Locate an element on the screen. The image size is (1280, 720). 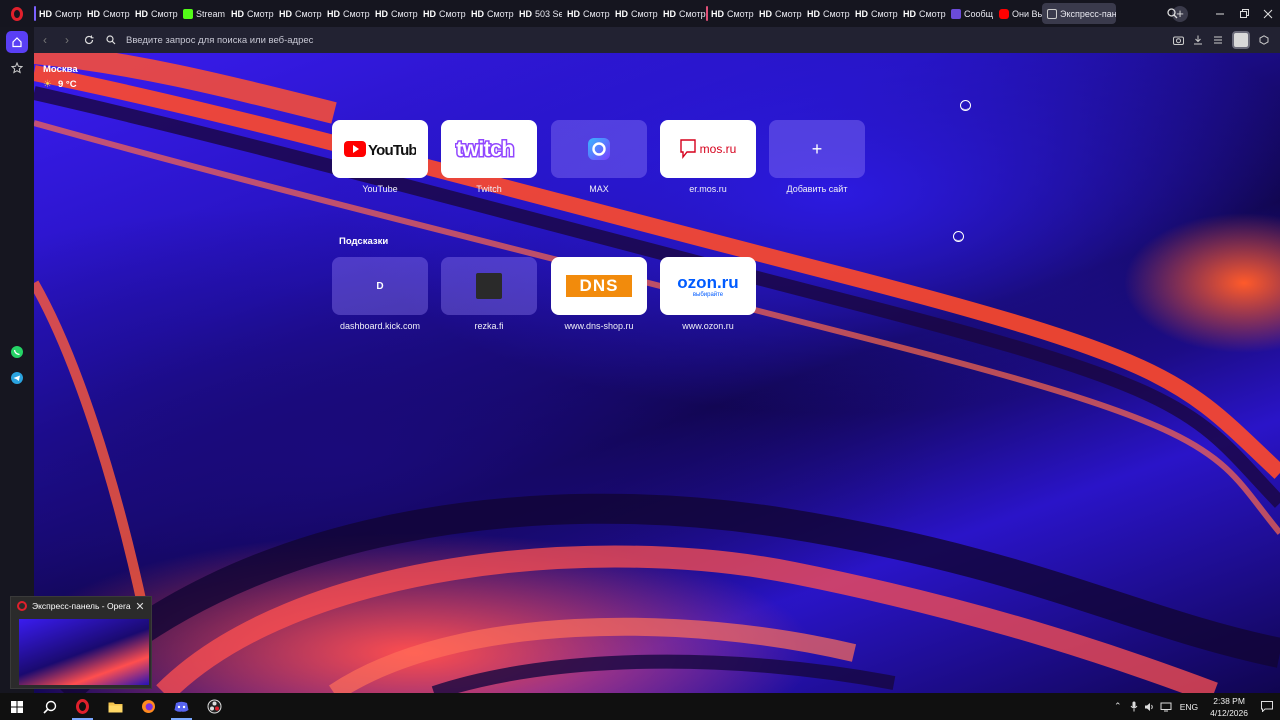
start-button is located at coordinates (16, 706).